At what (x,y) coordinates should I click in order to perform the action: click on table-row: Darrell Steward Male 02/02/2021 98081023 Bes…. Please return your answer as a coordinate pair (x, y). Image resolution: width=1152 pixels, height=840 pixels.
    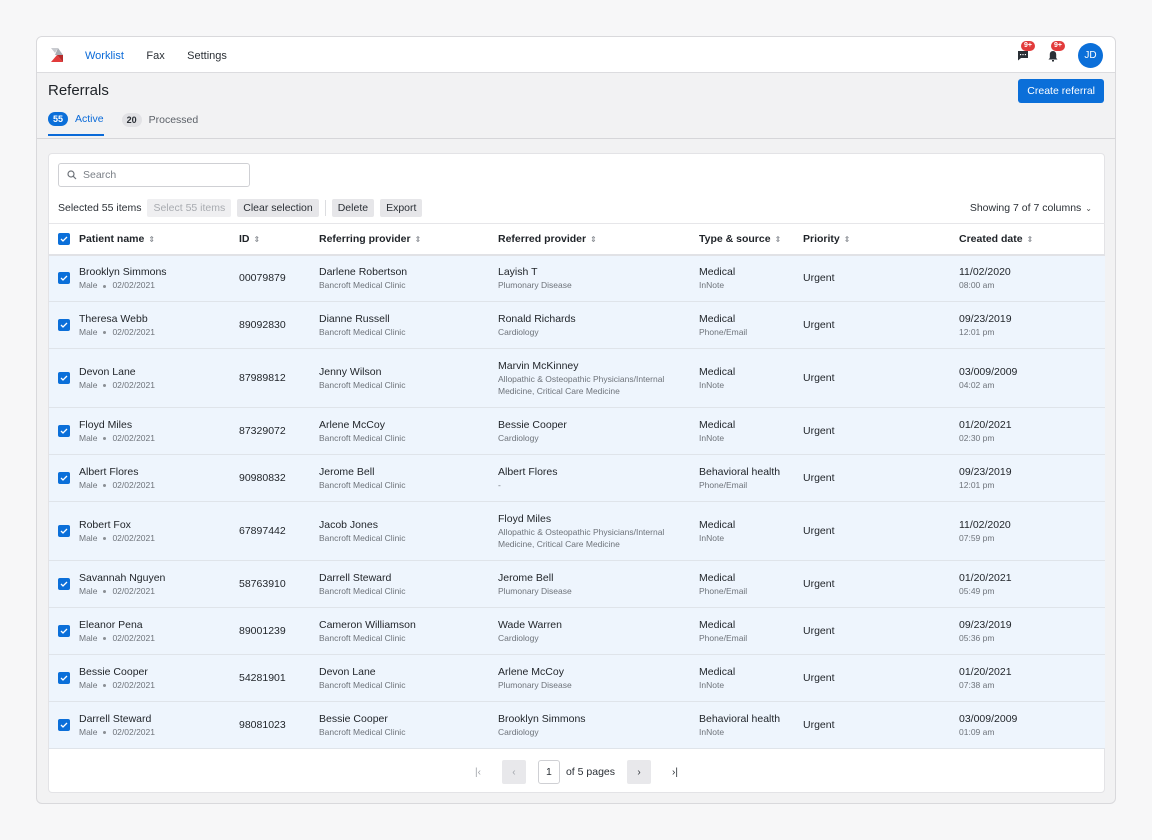
    Looking at the image, I should click on (577, 725).